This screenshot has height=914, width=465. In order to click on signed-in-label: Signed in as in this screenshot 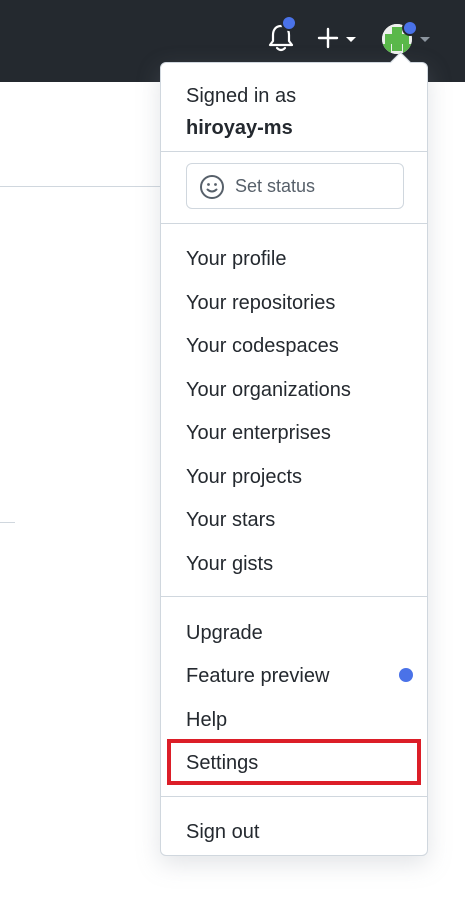, I will do `click(241, 96)`.